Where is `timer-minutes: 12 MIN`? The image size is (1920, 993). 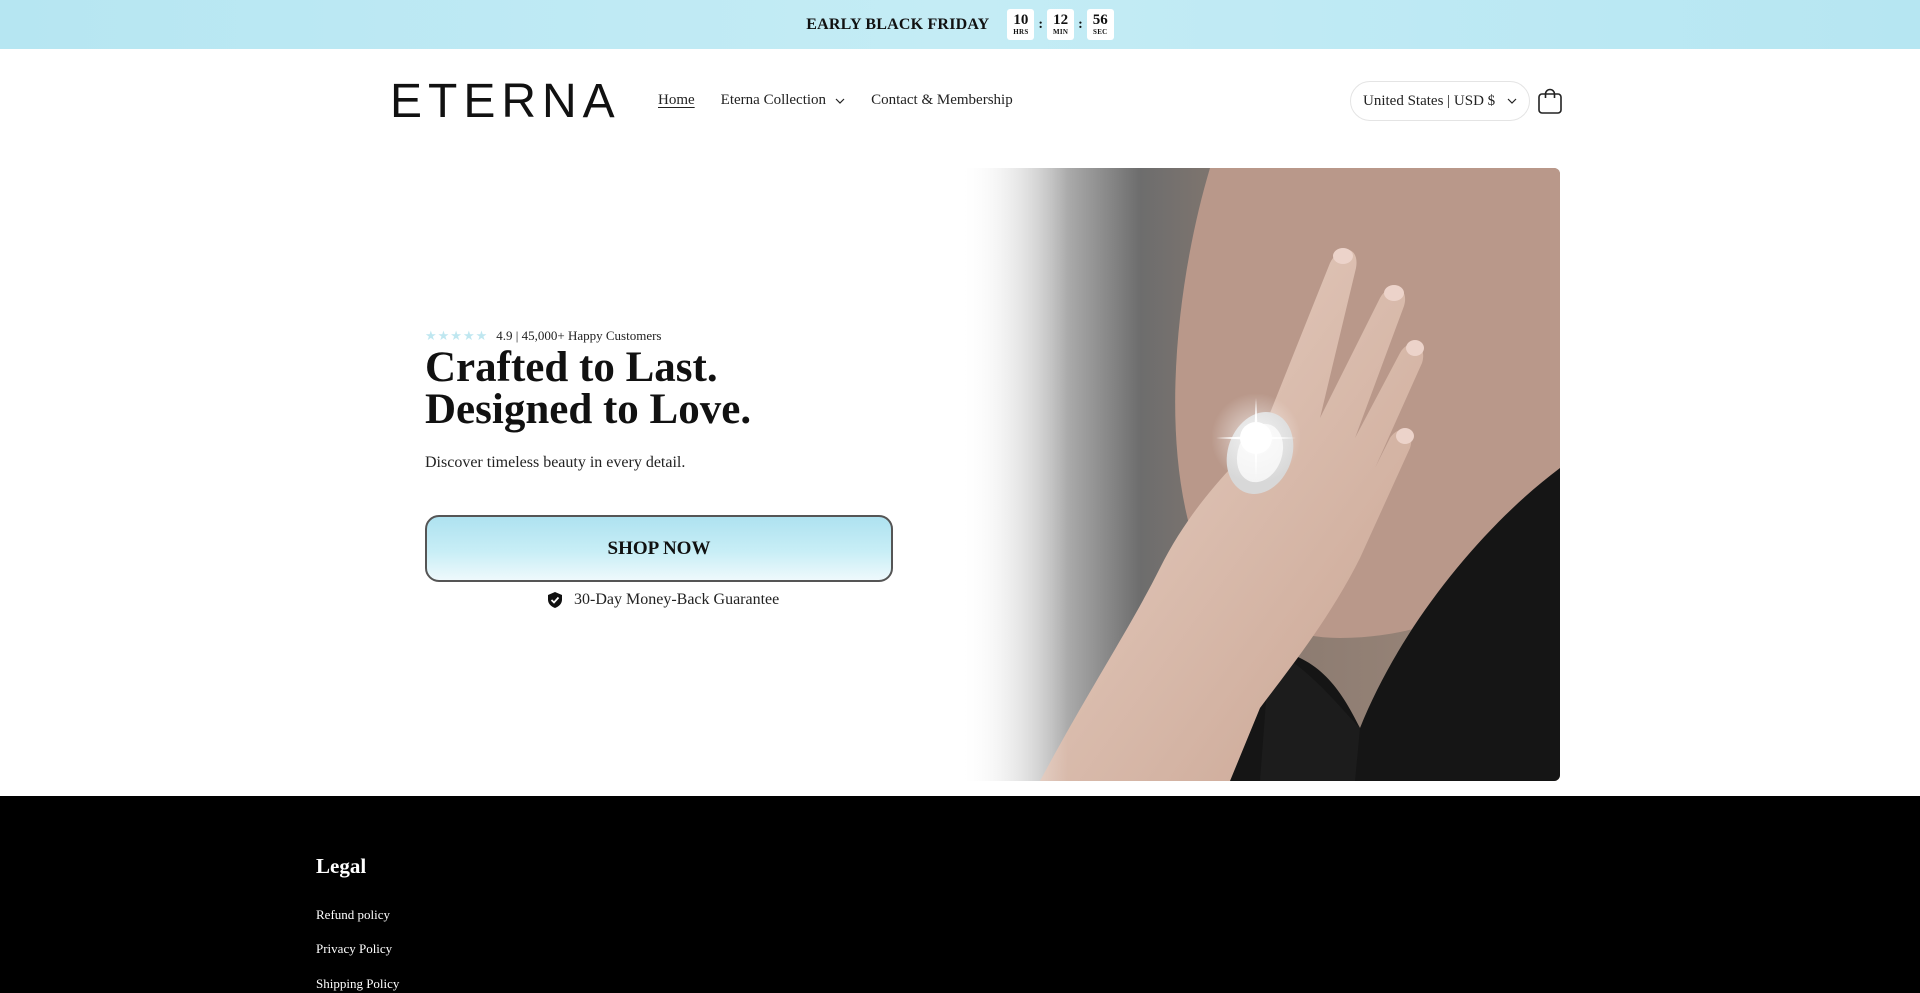
timer-minutes: 12 MIN is located at coordinates (1061, 24).